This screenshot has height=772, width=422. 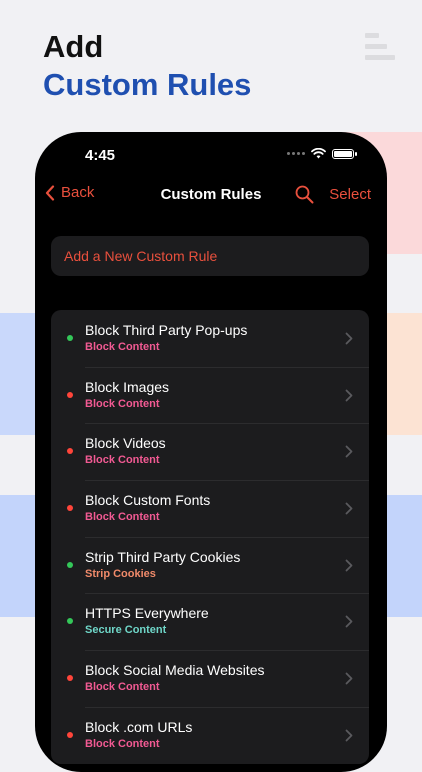 I want to click on rule-category: Secure Content, so click(x=126, y=630).